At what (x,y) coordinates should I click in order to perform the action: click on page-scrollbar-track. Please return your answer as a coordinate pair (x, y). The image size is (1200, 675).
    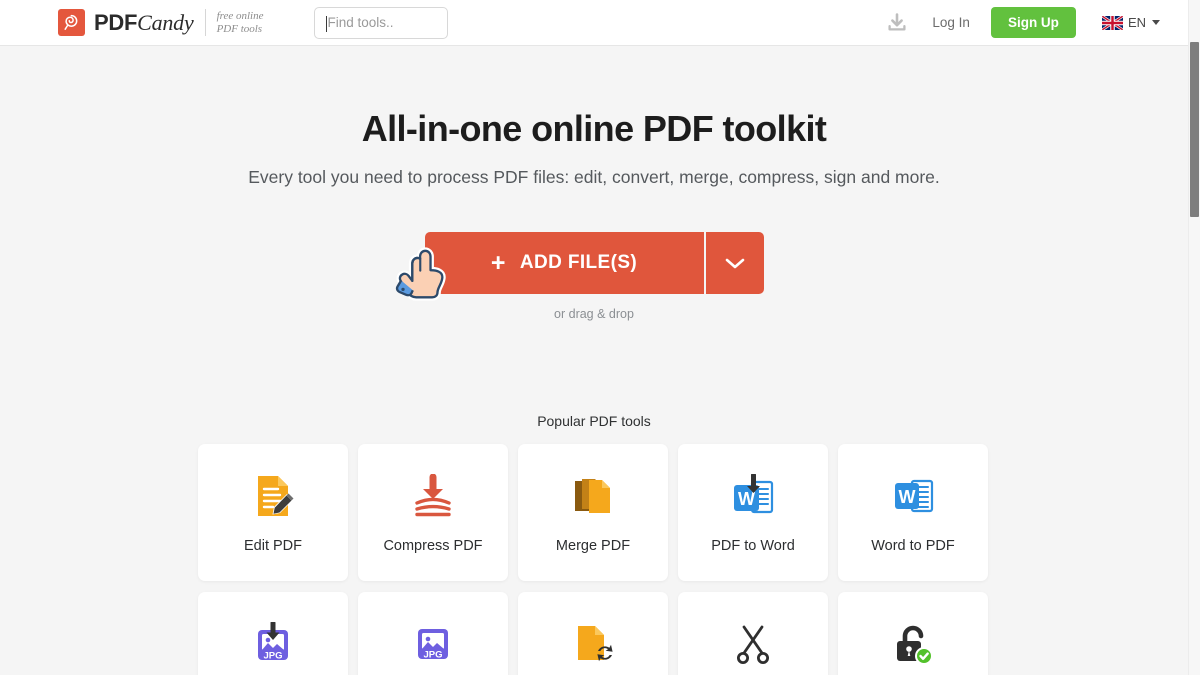
    Looking at the image, I should click on (1194, 337).